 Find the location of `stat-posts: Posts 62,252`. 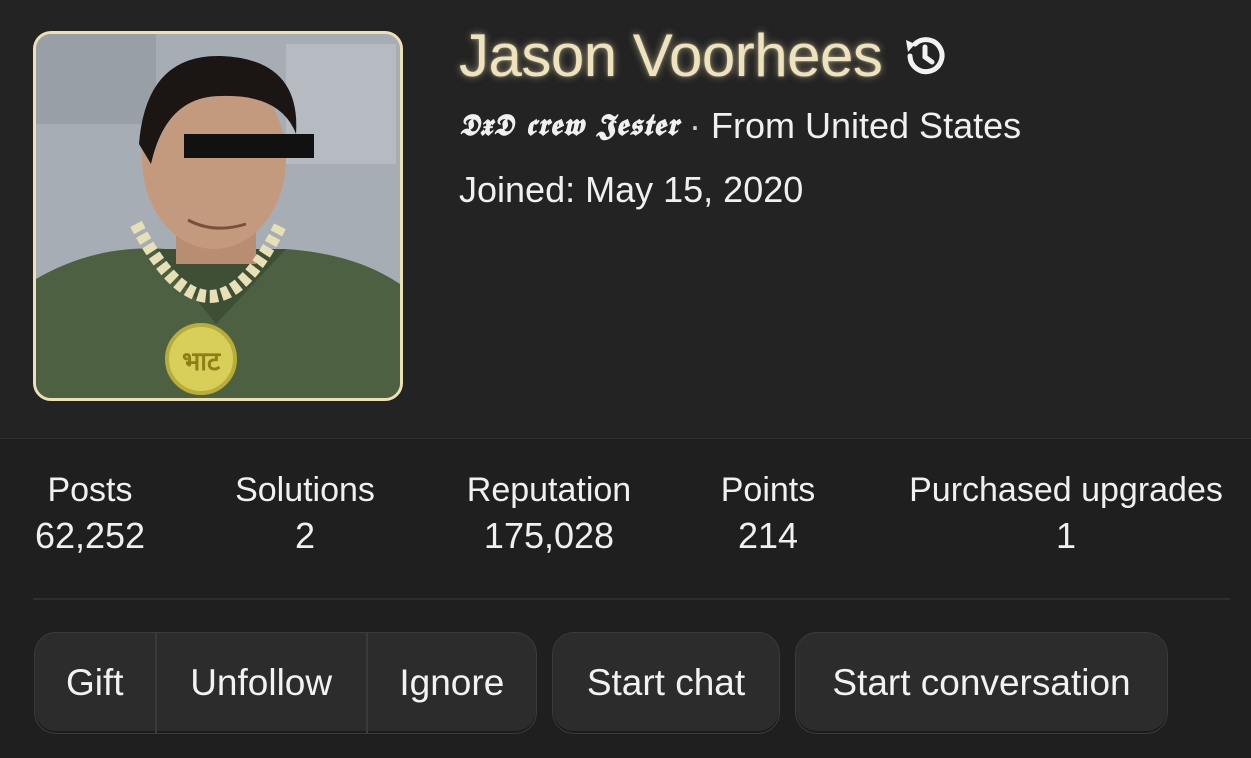

stat-posts: Posts 62,252 is located at coordinates (90, 514).